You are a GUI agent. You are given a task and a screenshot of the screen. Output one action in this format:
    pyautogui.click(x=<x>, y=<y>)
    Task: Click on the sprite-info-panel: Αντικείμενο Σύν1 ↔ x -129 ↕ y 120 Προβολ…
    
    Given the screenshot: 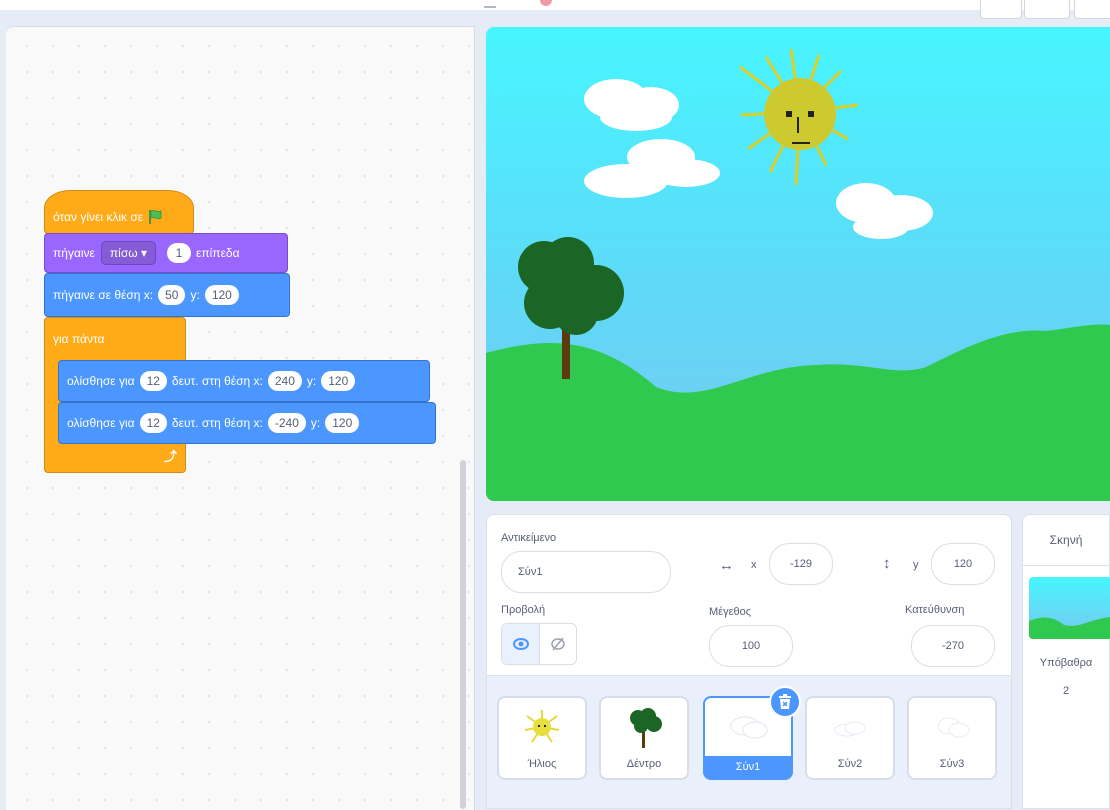 What is the action you would take?
    pyautogui.click(x=749, y=595)
    